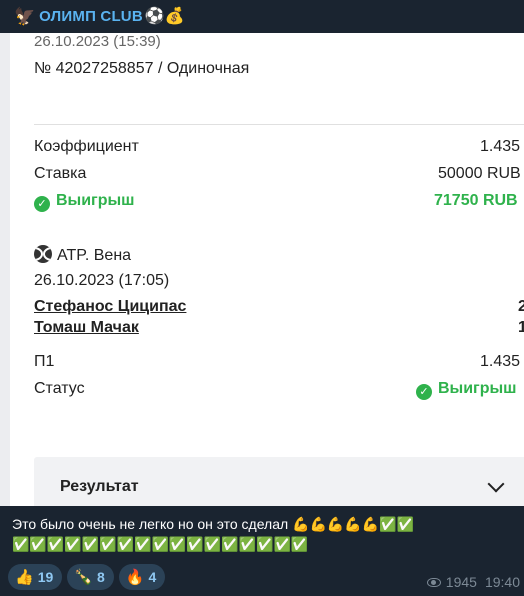 This screenshot has height=596, width=524. Describe the element at coordinates (502, 582) in the screenshot. I see `message-time: 19:40` at that location.